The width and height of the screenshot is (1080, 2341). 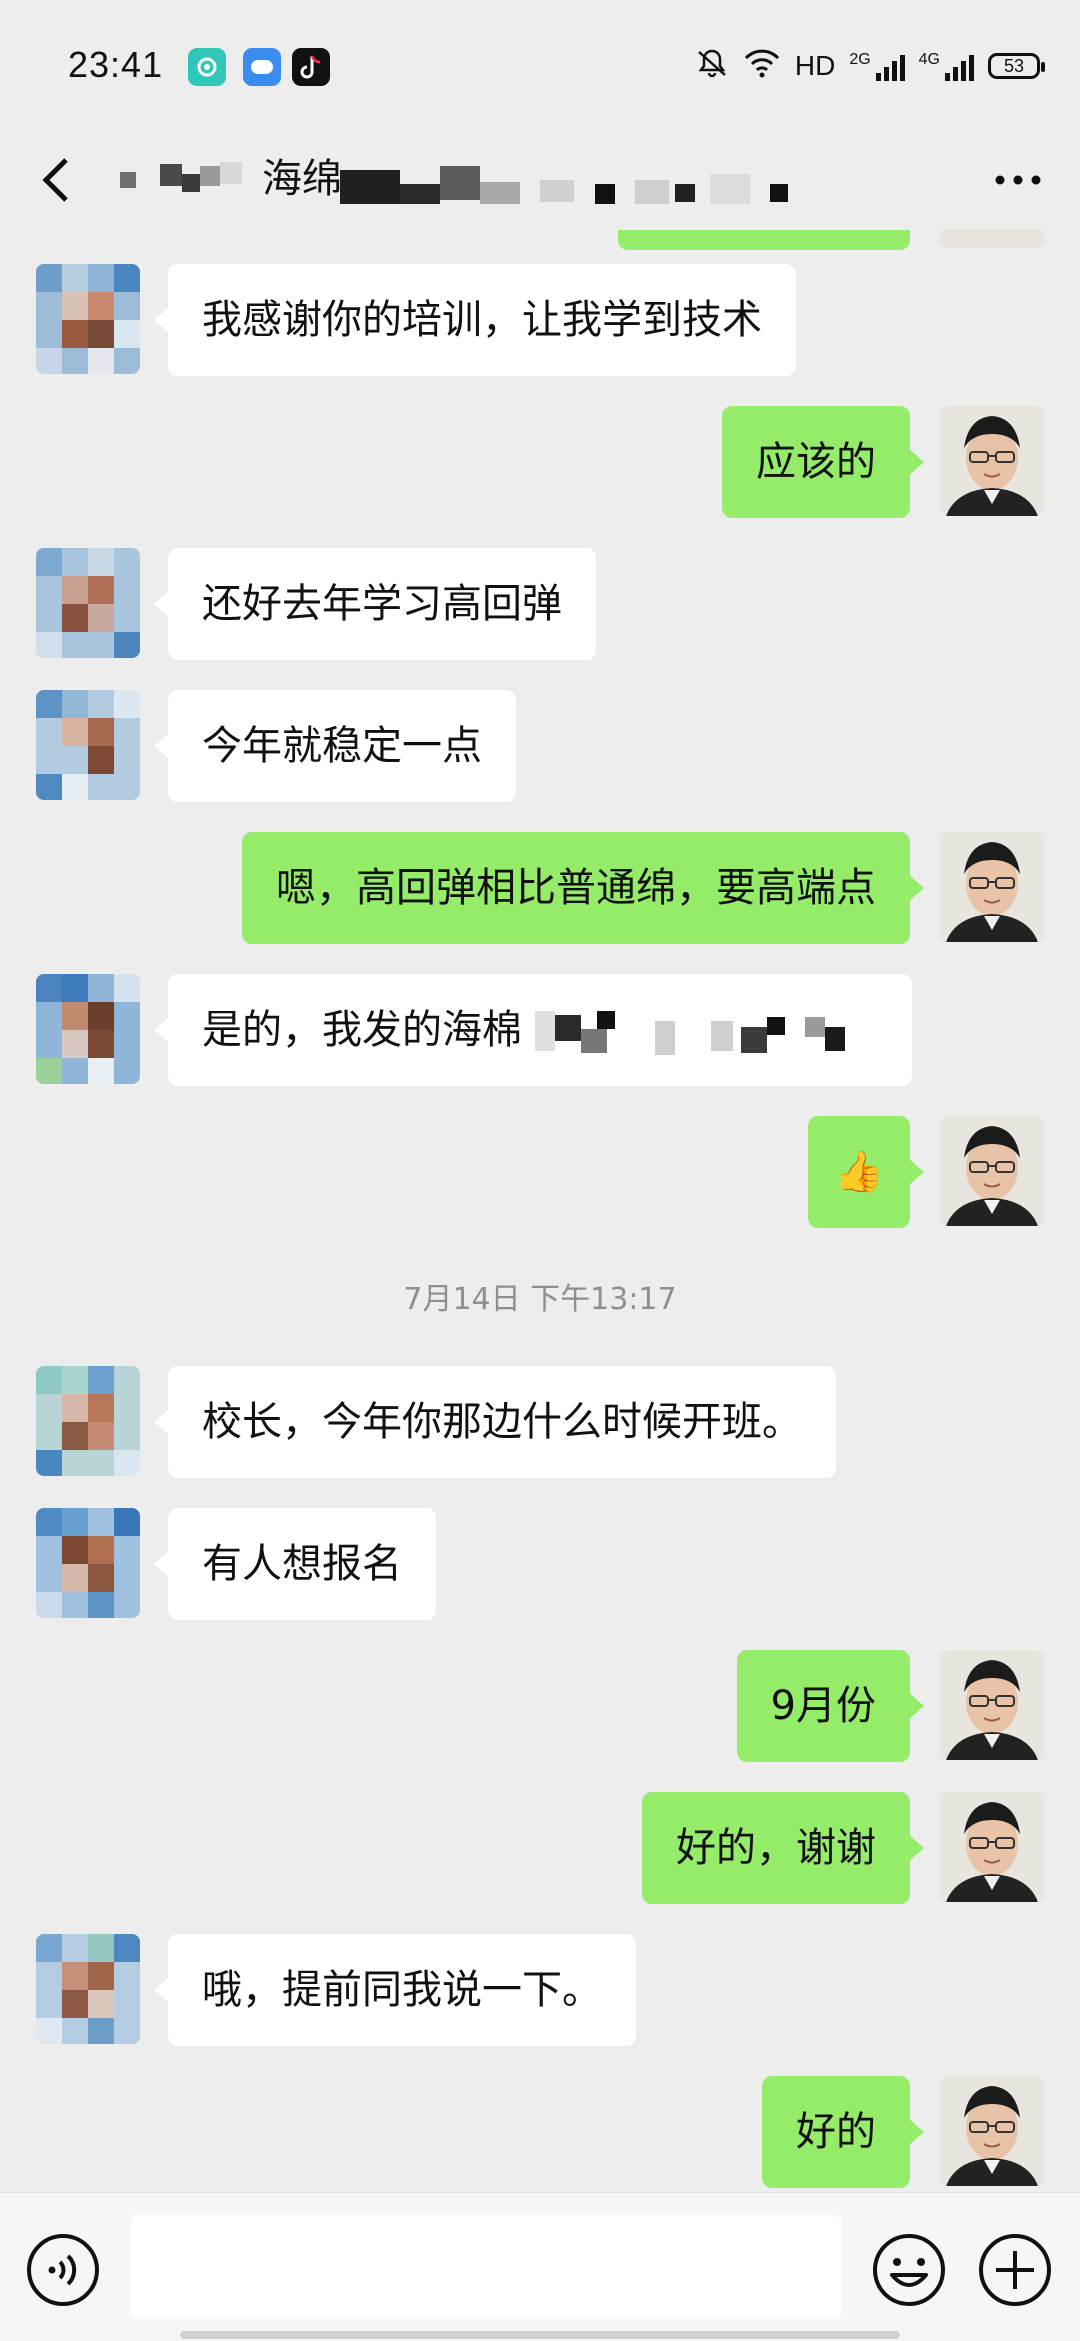 What do you see at coordinates (815, 65) in the screenshot?
I see `network-type-label: HD` at bounding box center [815, 65].